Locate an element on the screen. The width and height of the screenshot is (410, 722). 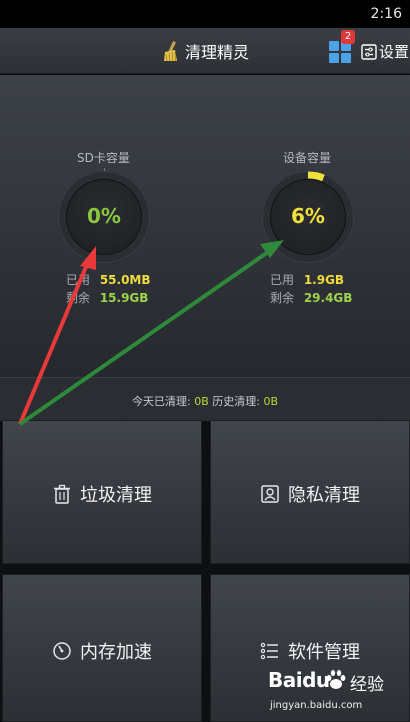
device-gauge-center: 6% is located at coordinates (308, 217).